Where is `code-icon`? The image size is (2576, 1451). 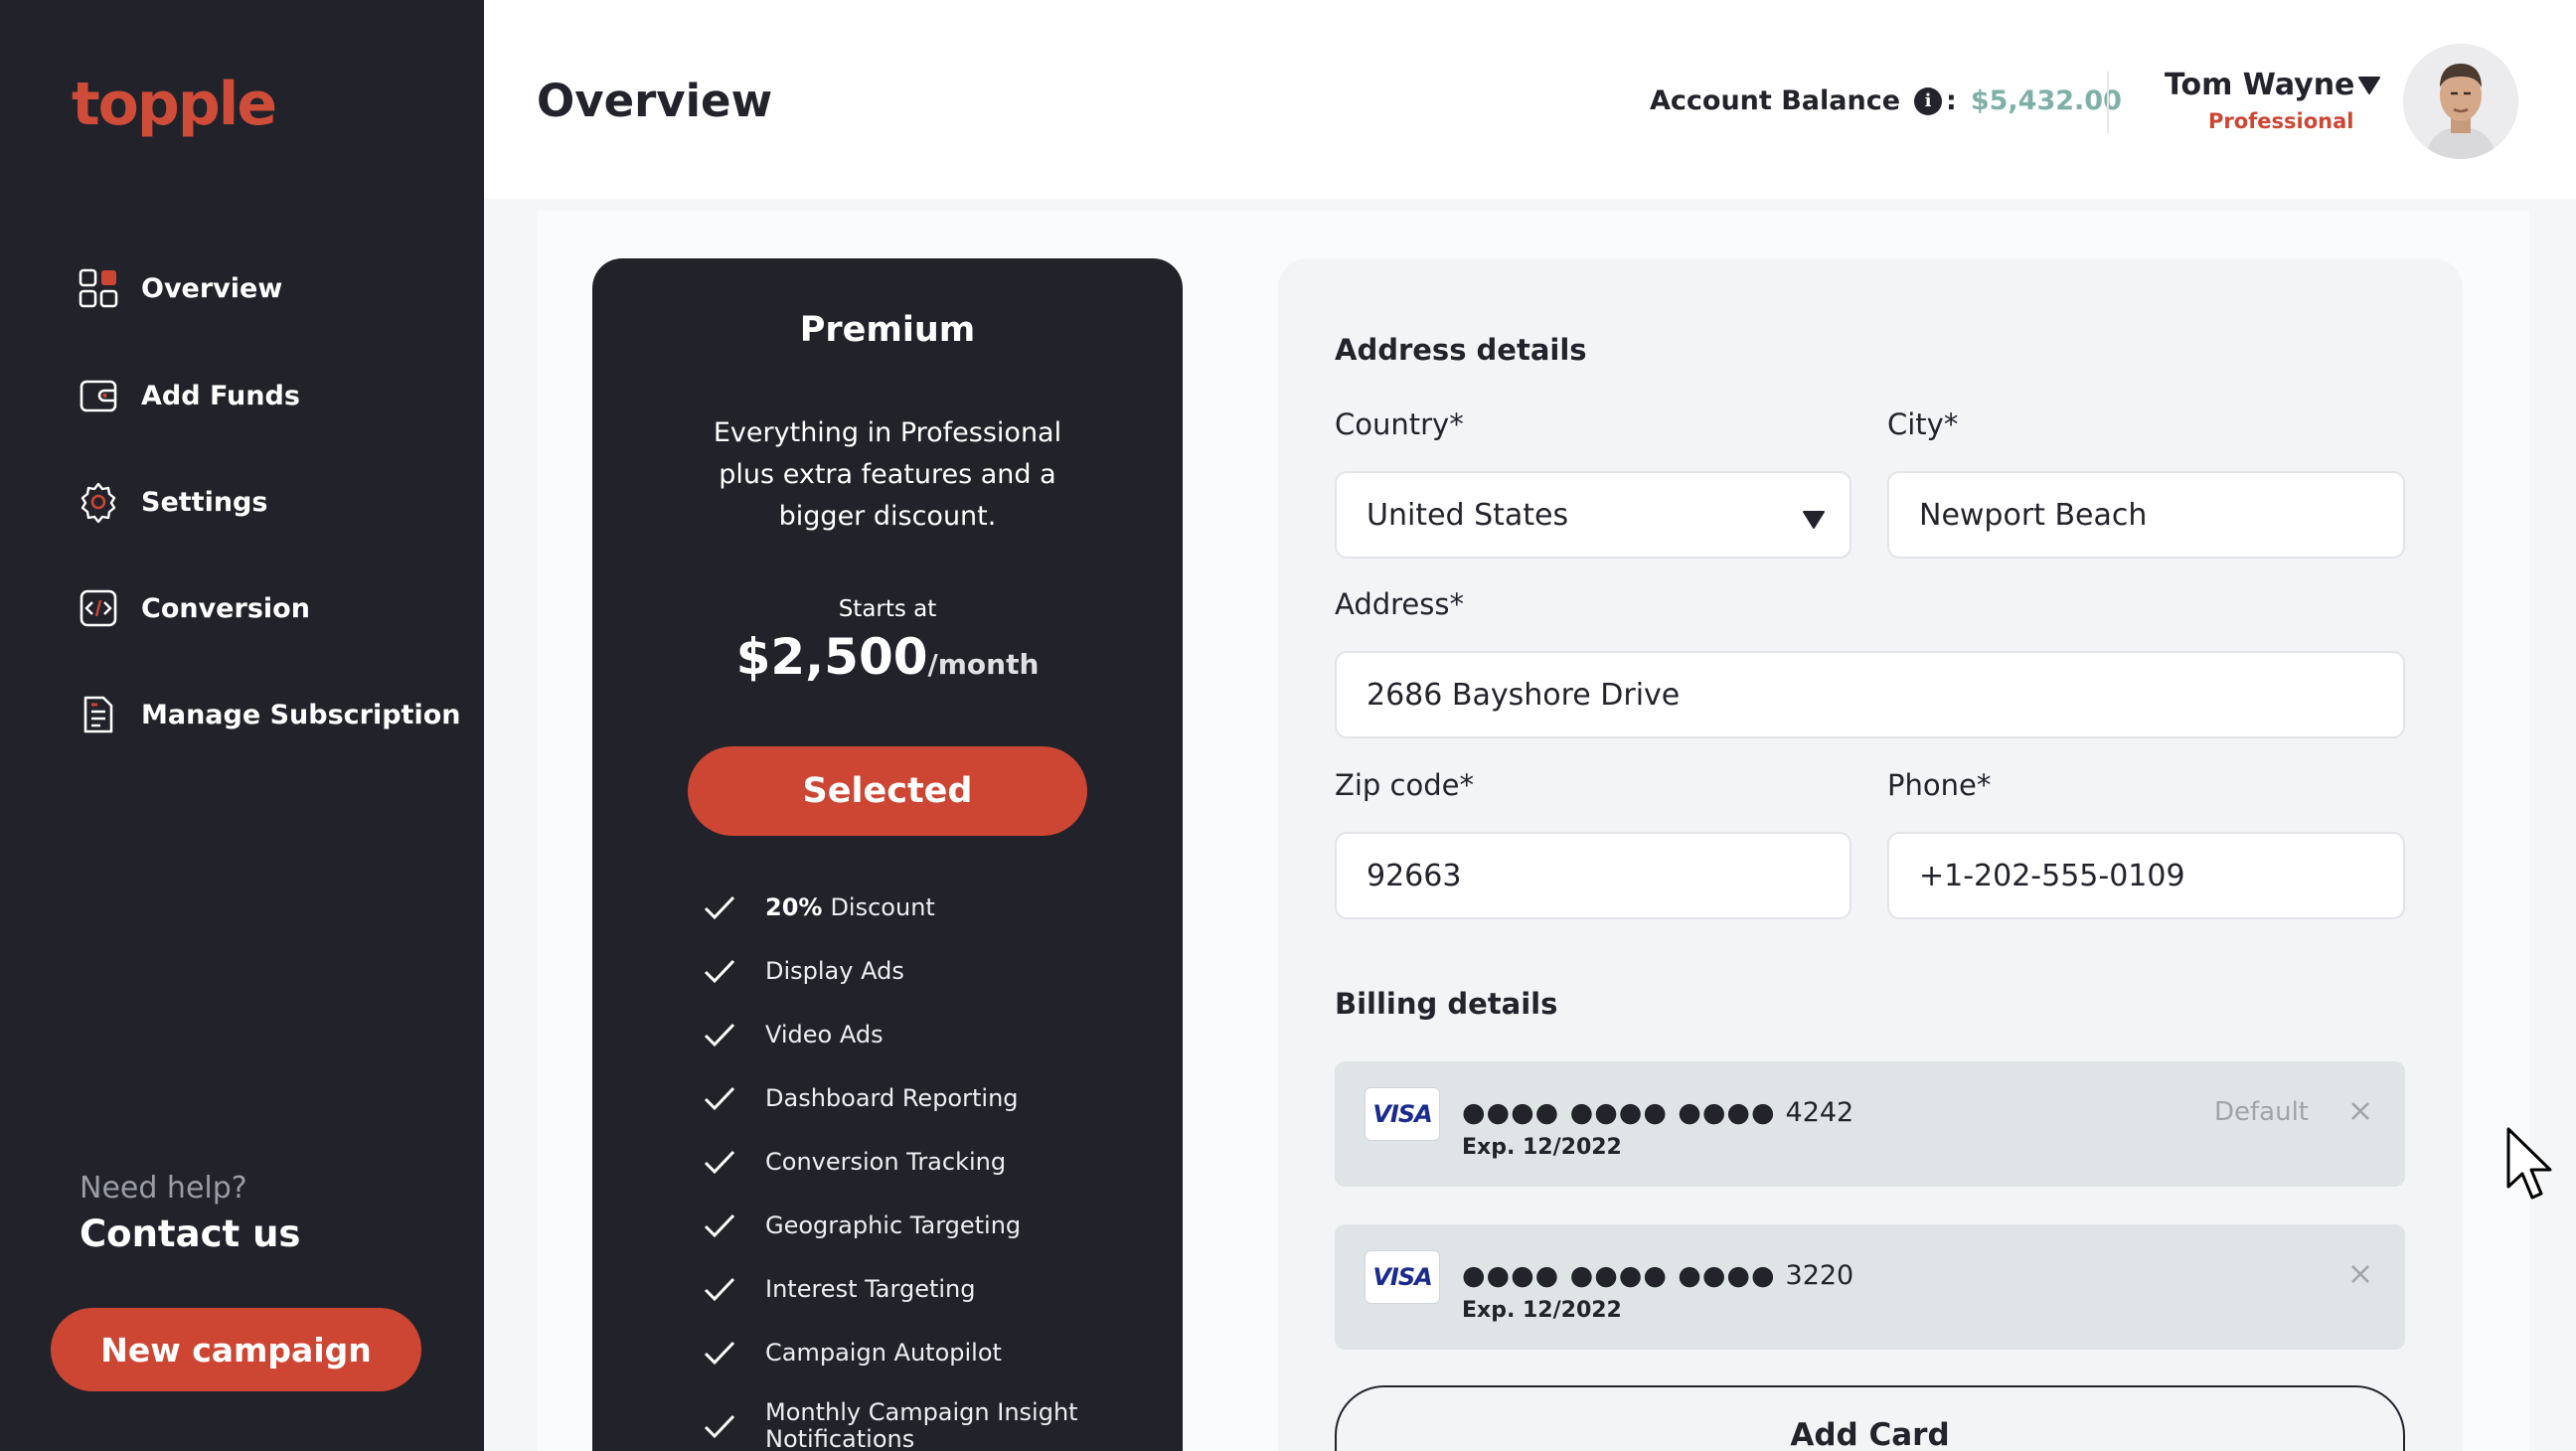 code-icon is located at coordinates (98, 608).